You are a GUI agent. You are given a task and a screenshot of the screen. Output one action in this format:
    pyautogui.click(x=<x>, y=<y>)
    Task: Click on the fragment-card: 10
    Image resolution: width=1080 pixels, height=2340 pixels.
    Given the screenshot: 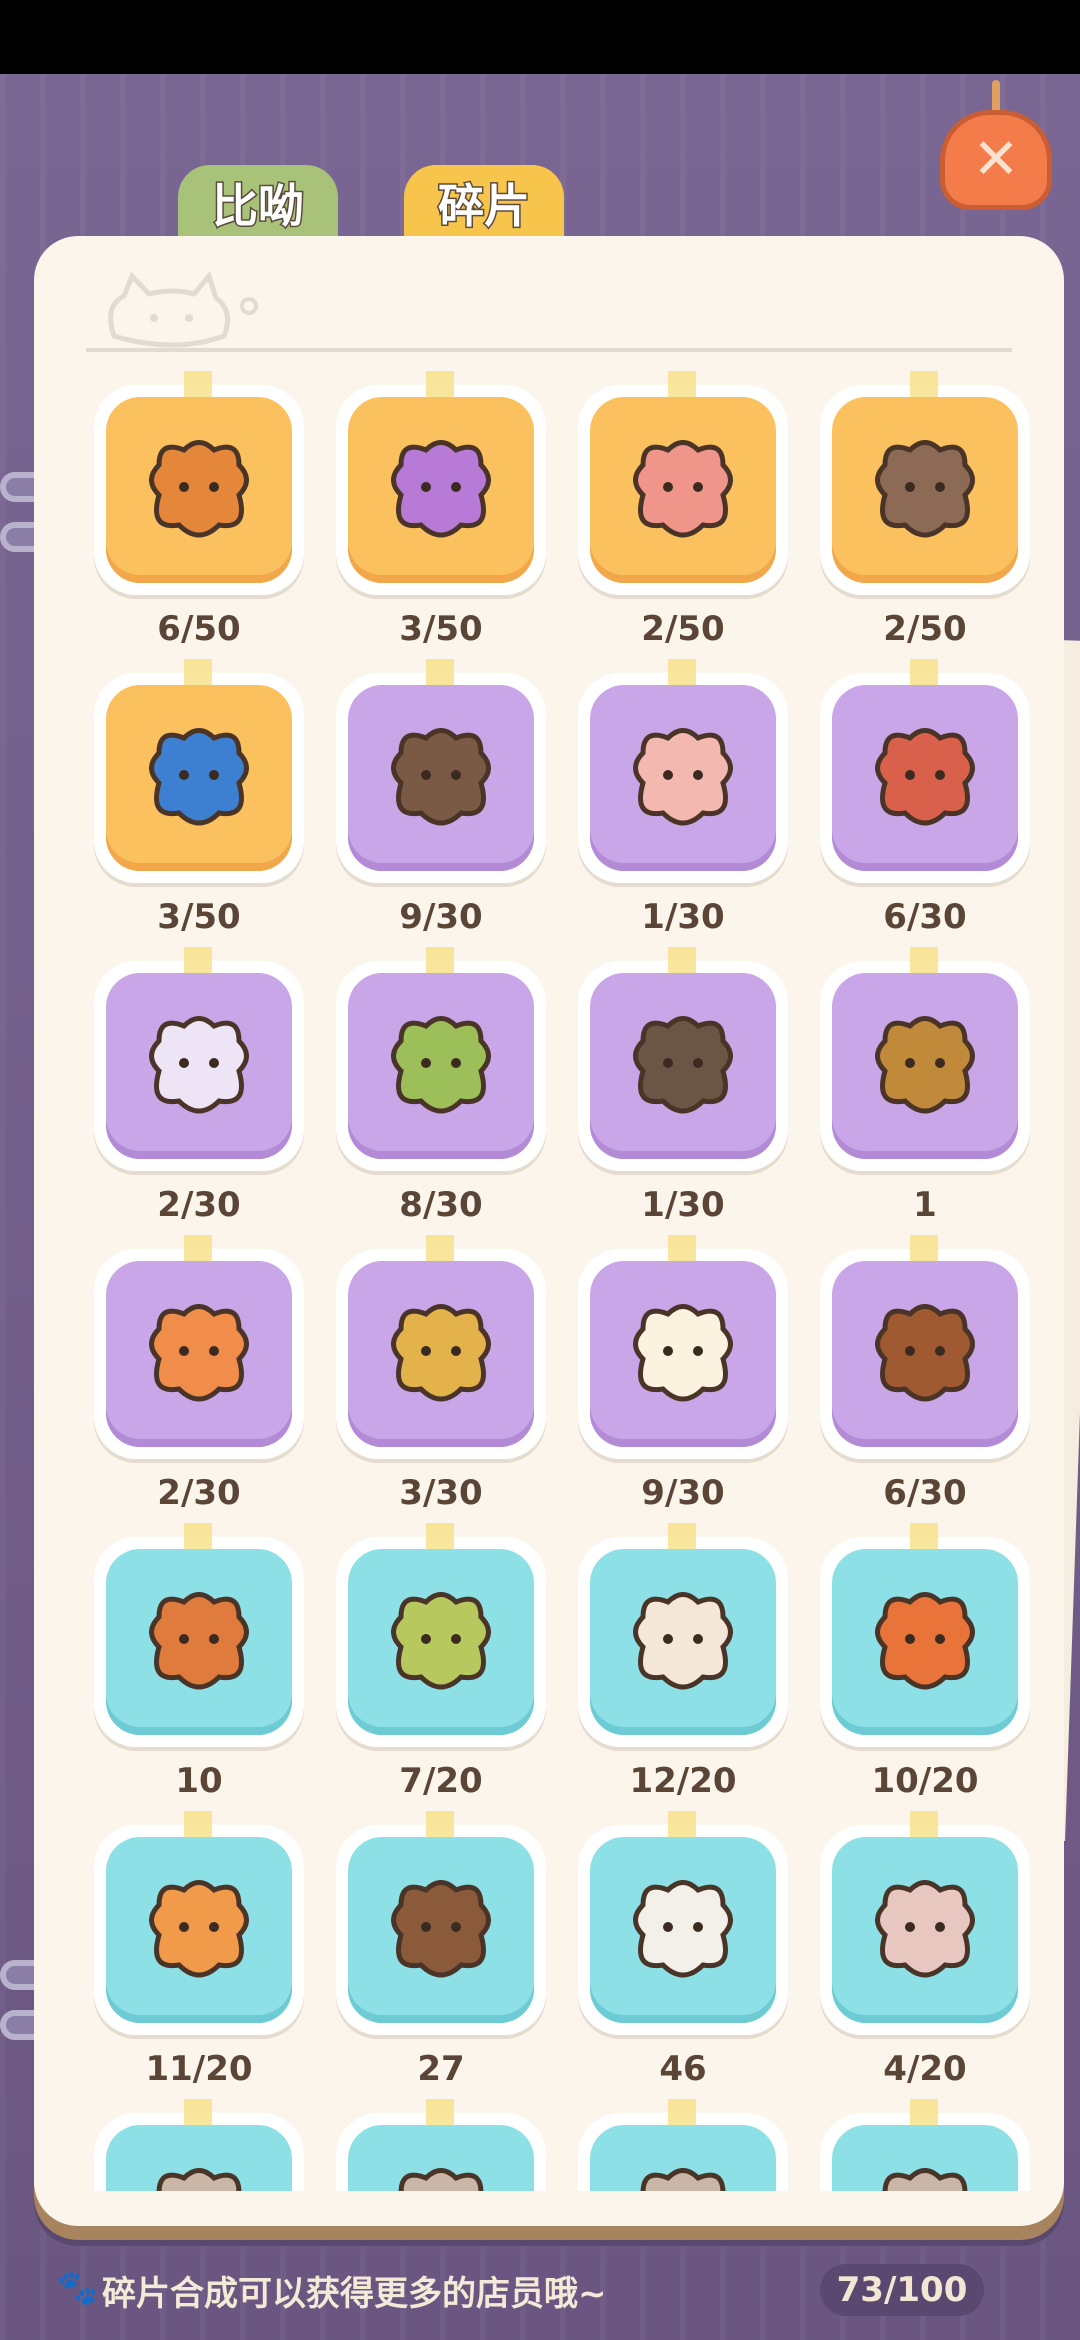 What is the action you would take?
    pyautogui.click(x=199, y=1666)
    